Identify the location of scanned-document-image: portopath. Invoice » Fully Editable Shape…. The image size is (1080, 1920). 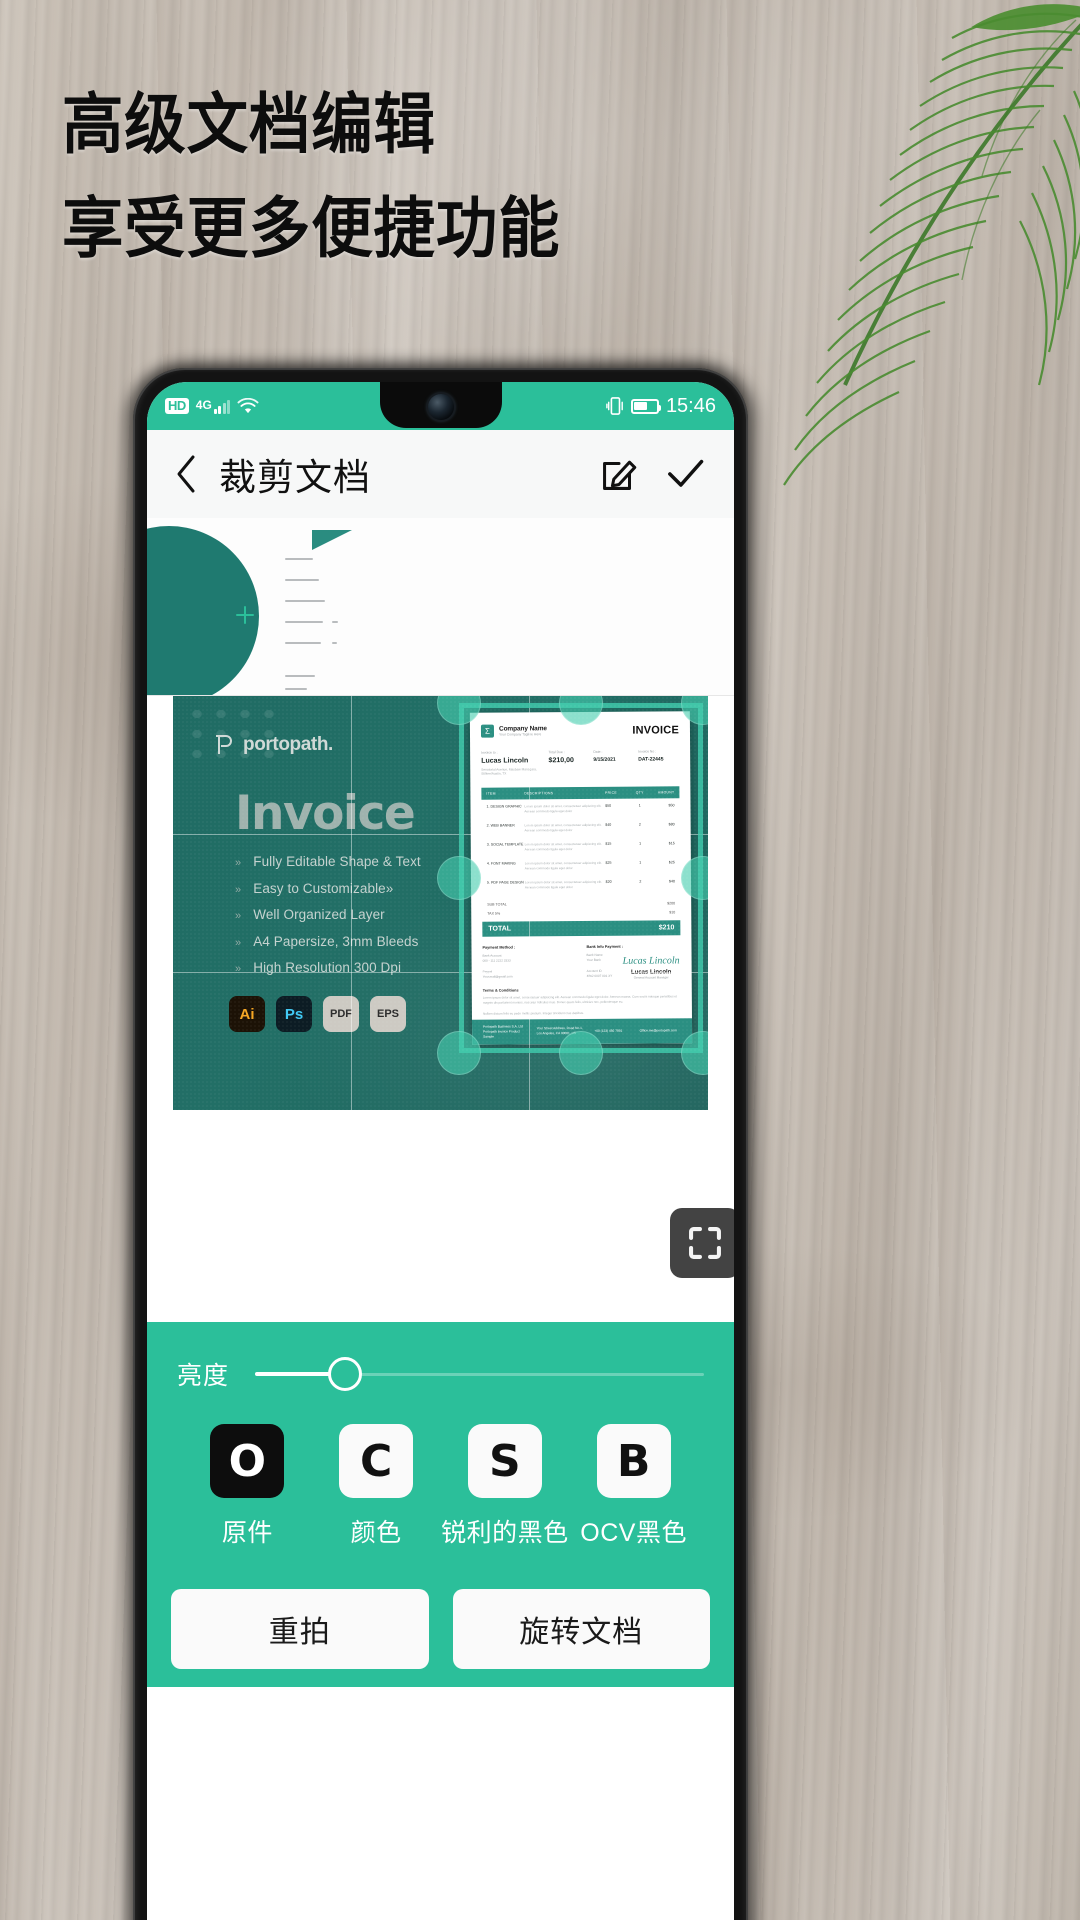
(440, 903).